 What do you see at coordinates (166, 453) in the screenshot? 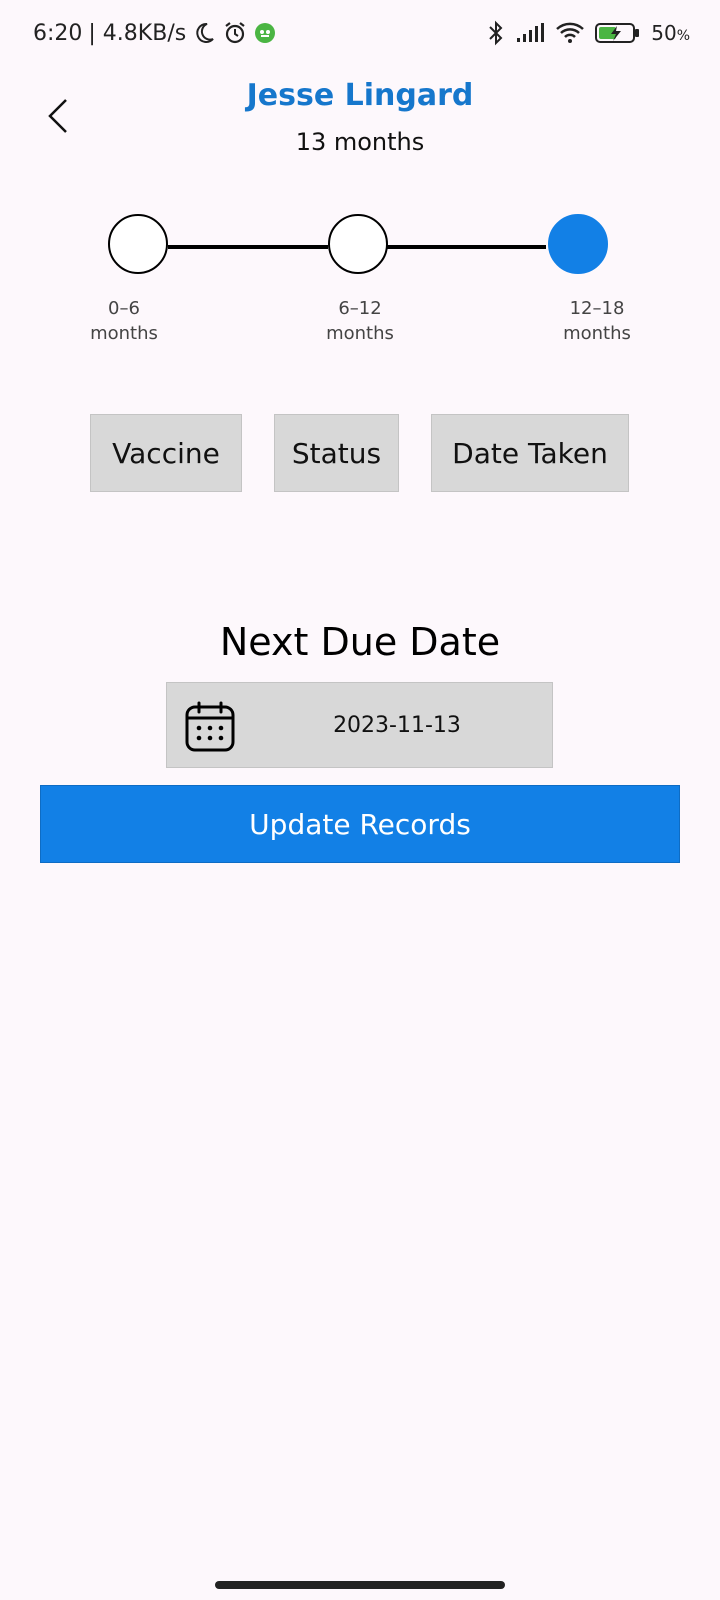
I see `vaccine-column-header: Vaccine` at bounding box center [166, 453].